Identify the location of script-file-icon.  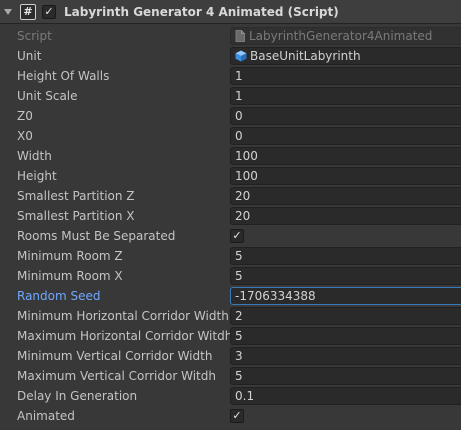
(240, 36).